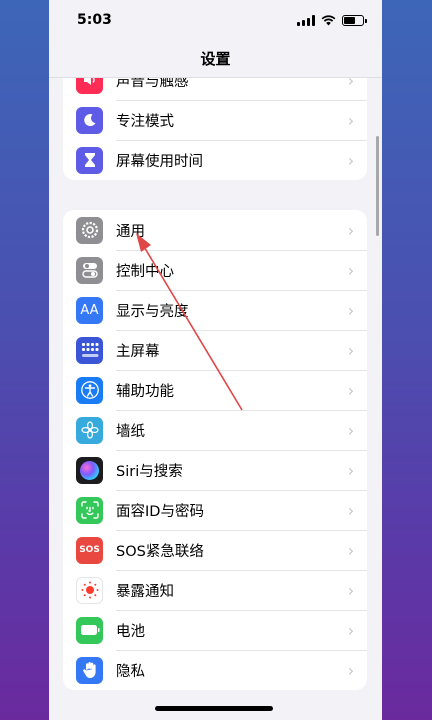  Describe the element at coordinates (215, 20) in the screenshot. I see `status-bar: 5:03` at that location.